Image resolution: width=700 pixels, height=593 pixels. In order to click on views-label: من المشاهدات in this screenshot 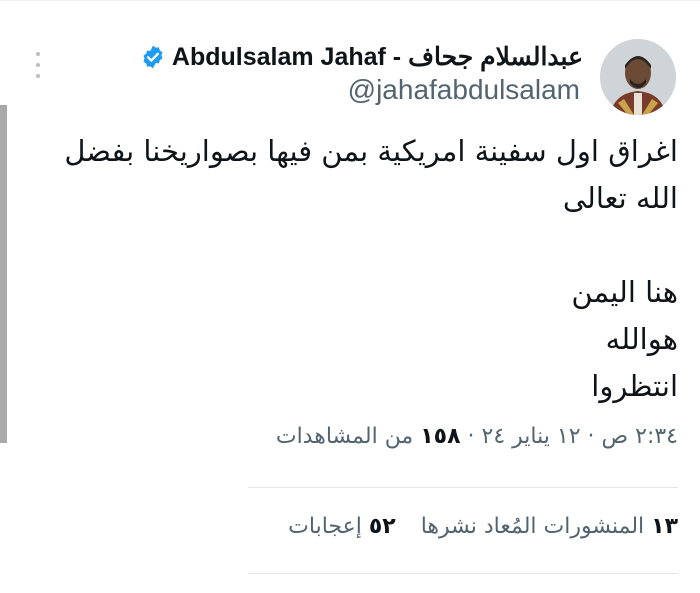, I will do `click(344, 436)`.